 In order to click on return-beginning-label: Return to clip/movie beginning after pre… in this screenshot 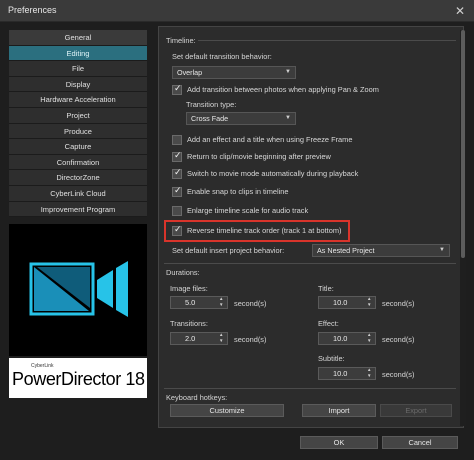, I will do `click(259, 156)`.